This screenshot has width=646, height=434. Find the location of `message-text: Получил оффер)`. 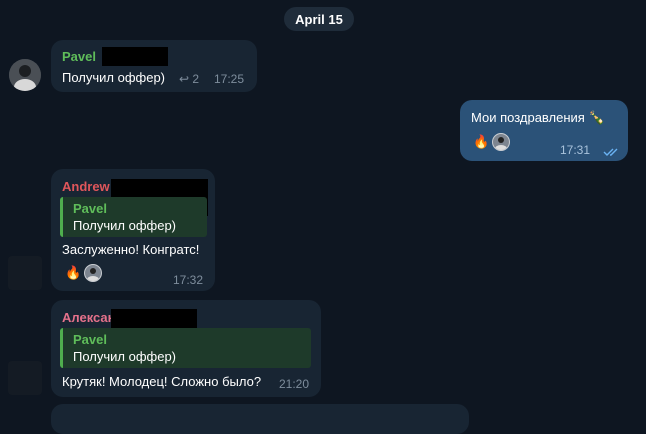

message-text: Получил оффер) is located at coordinates (114, 77).